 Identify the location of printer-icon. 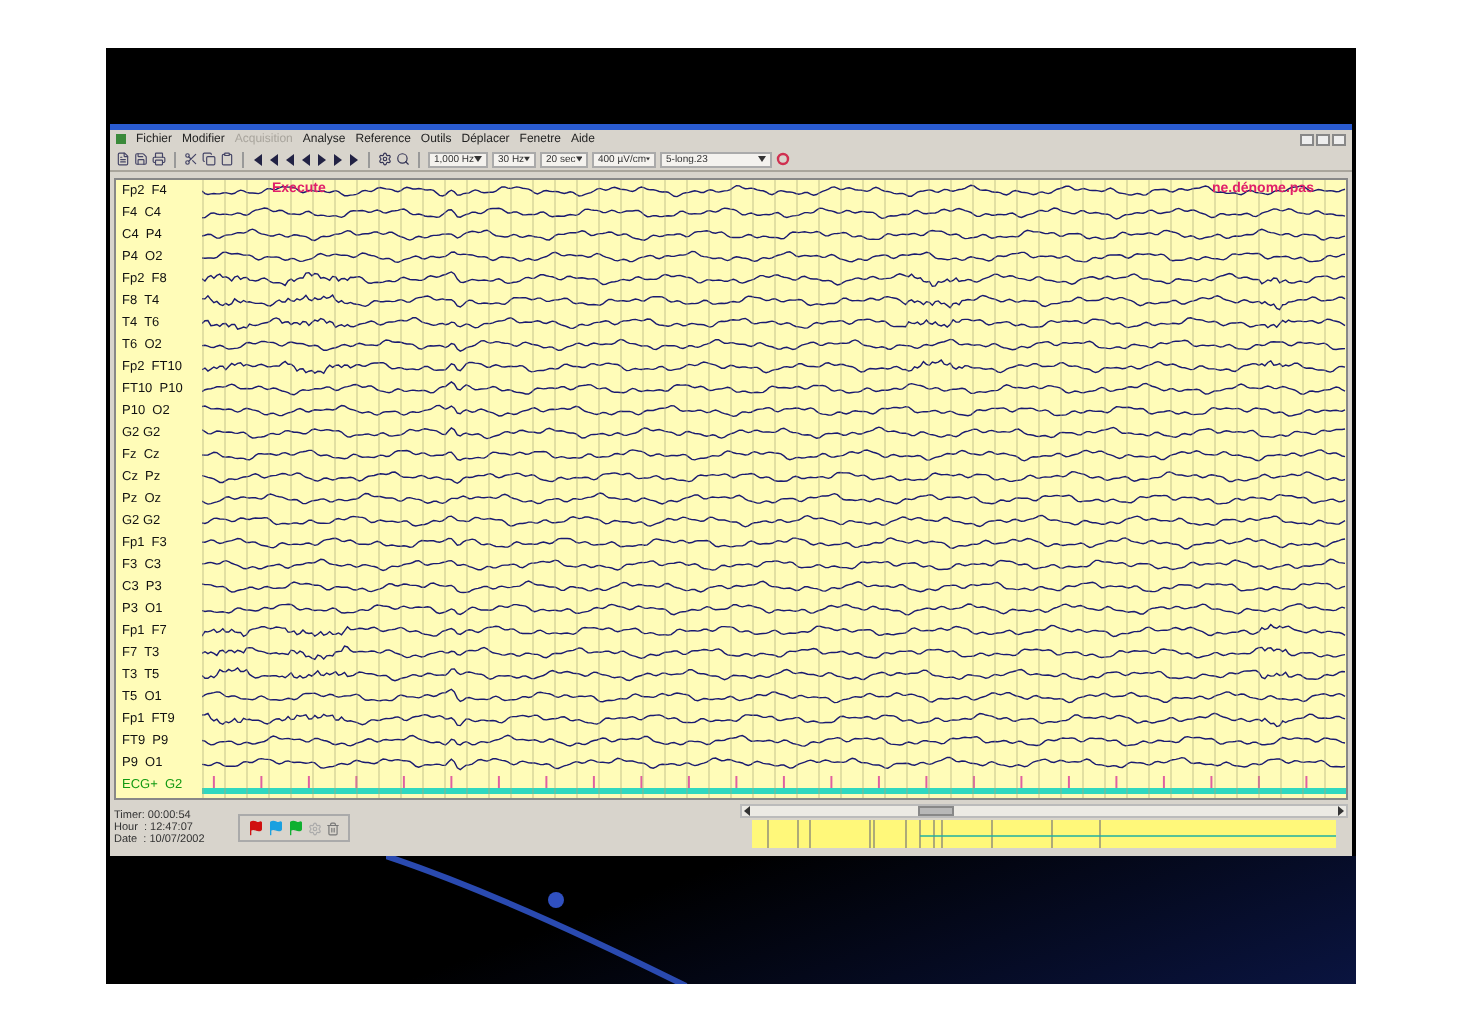
(159, 159).